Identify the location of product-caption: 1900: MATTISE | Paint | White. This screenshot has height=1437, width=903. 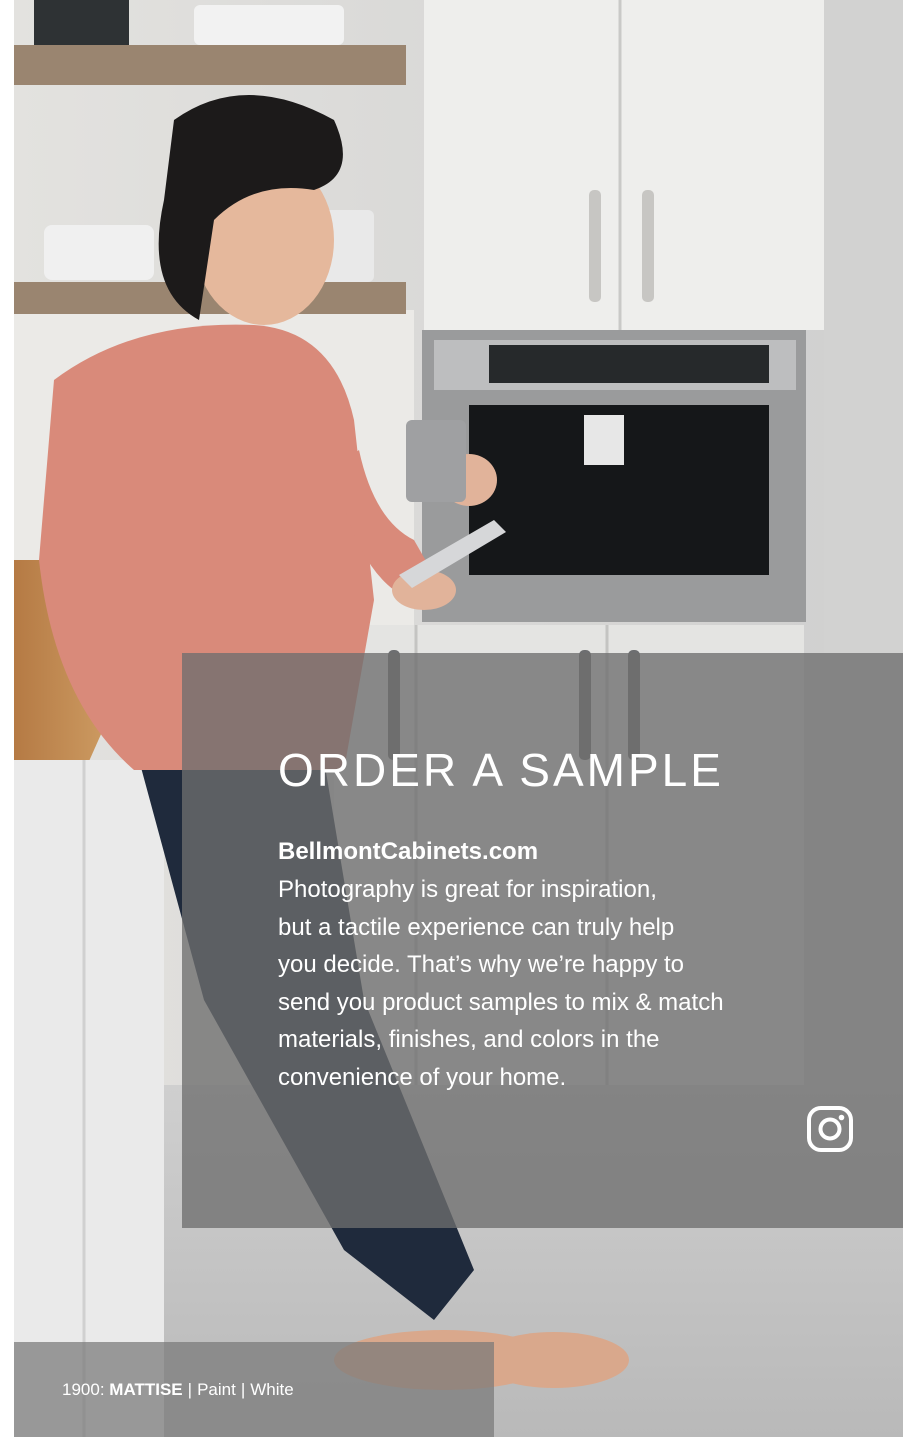
(178, 1390).